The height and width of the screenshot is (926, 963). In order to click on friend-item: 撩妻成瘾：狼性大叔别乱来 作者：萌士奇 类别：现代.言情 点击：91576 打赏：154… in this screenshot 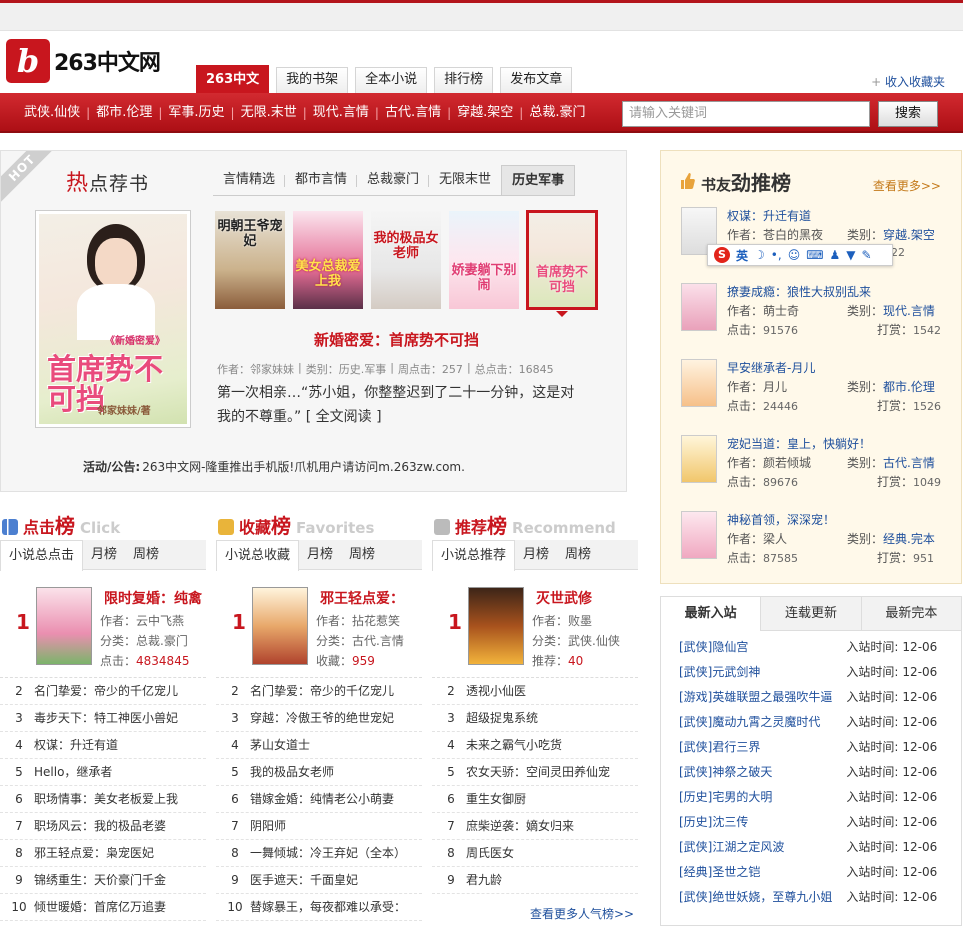, I will do `click(821, 317)`.